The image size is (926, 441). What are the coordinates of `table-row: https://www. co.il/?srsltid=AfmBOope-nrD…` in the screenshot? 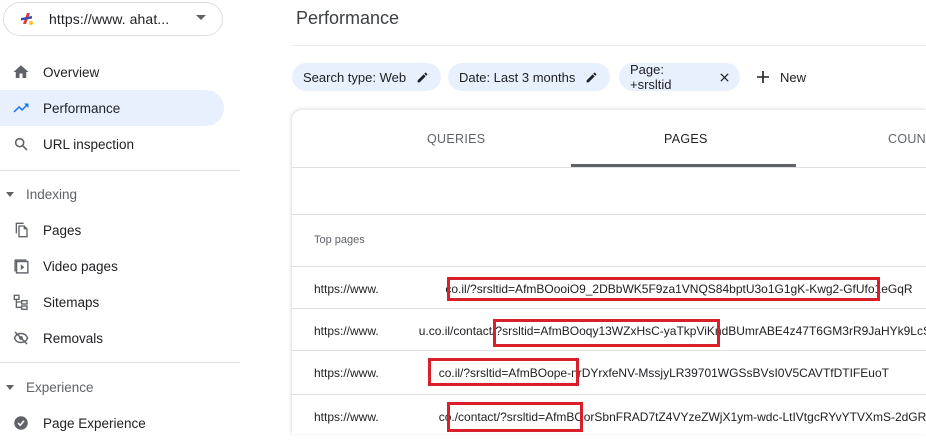 It's located at (609, 372).